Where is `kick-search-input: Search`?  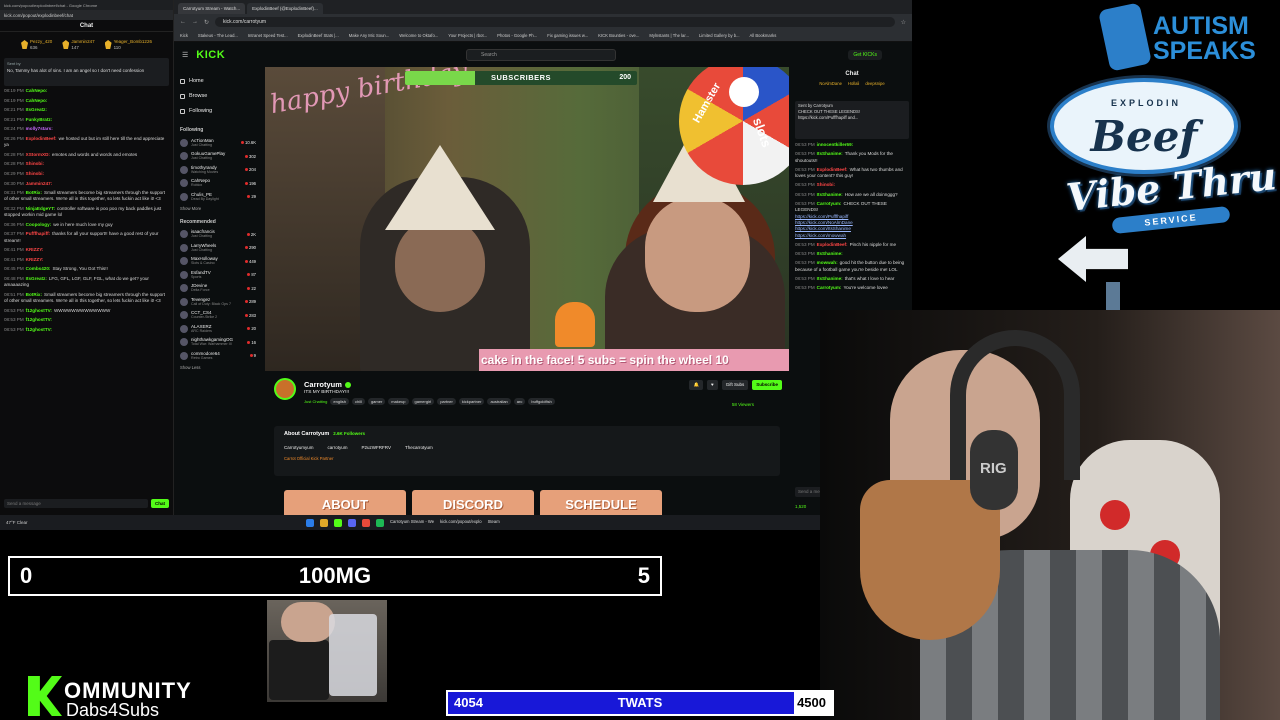
kick-search-input: Search is located at coordinates (541, 55).